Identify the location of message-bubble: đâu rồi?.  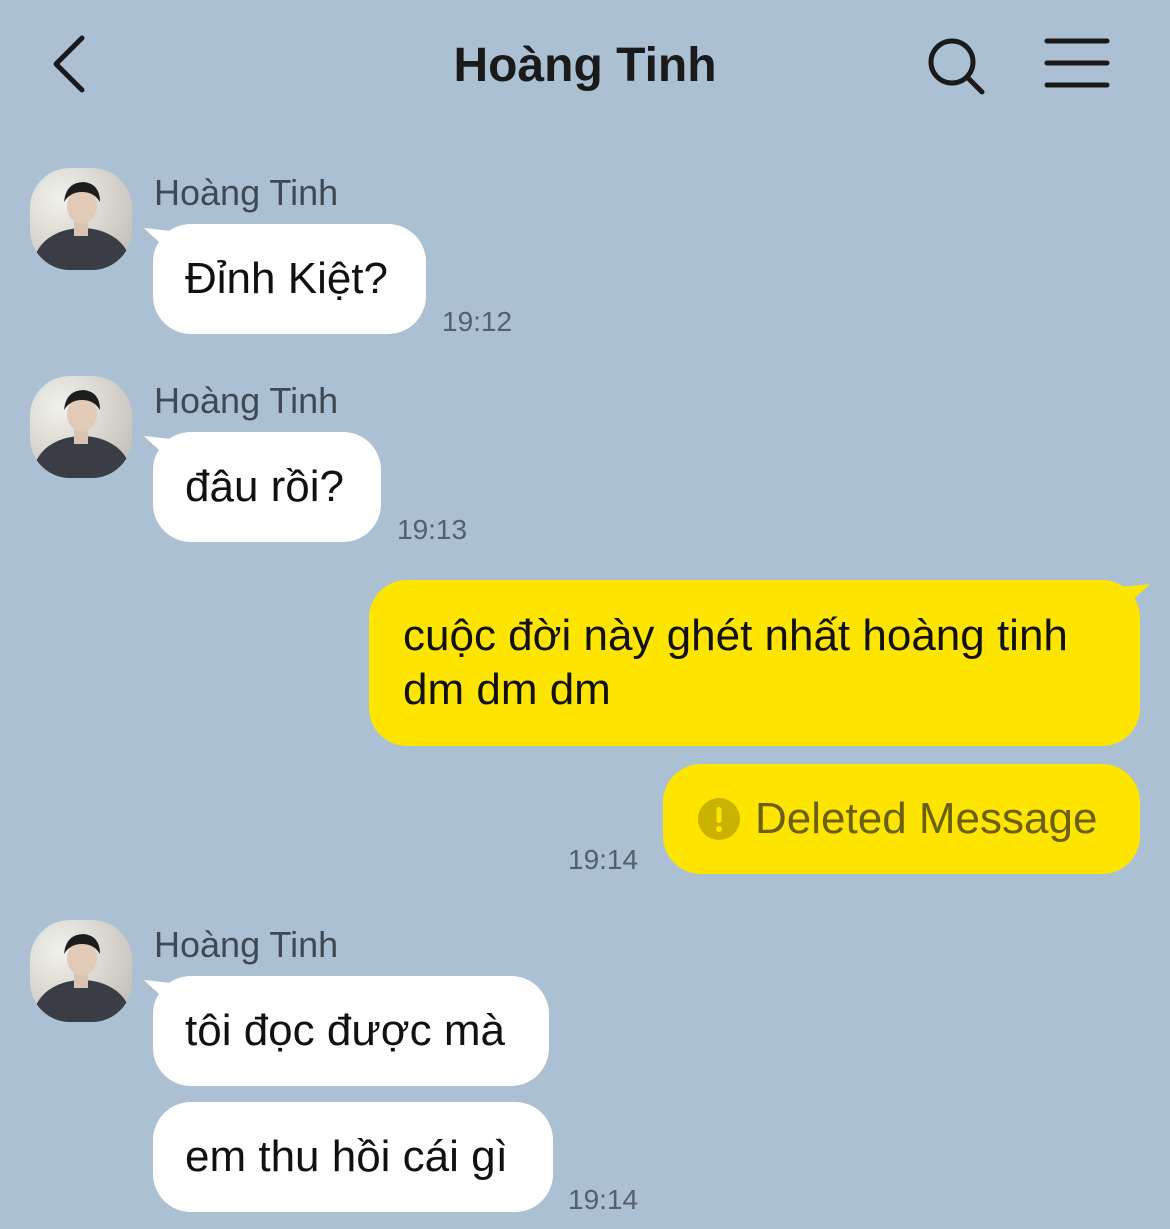
(267, 487).